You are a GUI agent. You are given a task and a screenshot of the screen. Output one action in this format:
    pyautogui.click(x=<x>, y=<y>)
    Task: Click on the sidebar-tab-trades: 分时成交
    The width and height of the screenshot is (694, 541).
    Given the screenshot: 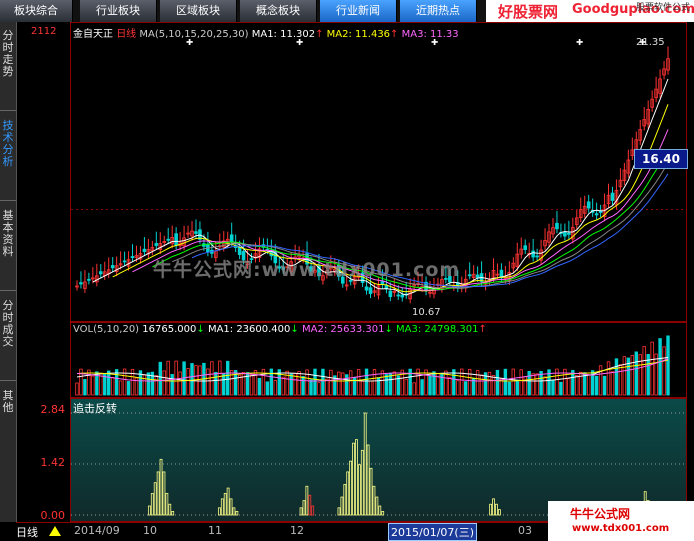 What is the action you would take?
    pyautogui.click(x=8, y=324)
    